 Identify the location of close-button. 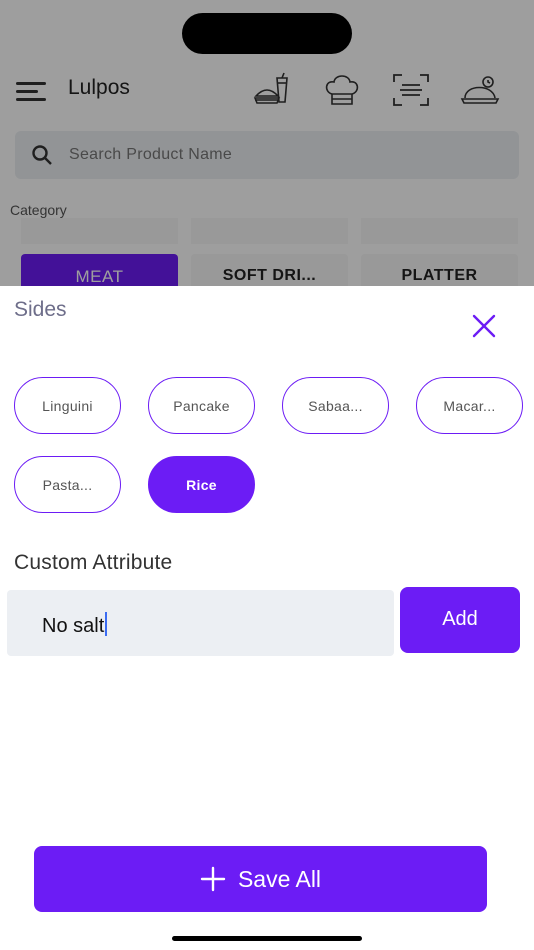
(484, 326).